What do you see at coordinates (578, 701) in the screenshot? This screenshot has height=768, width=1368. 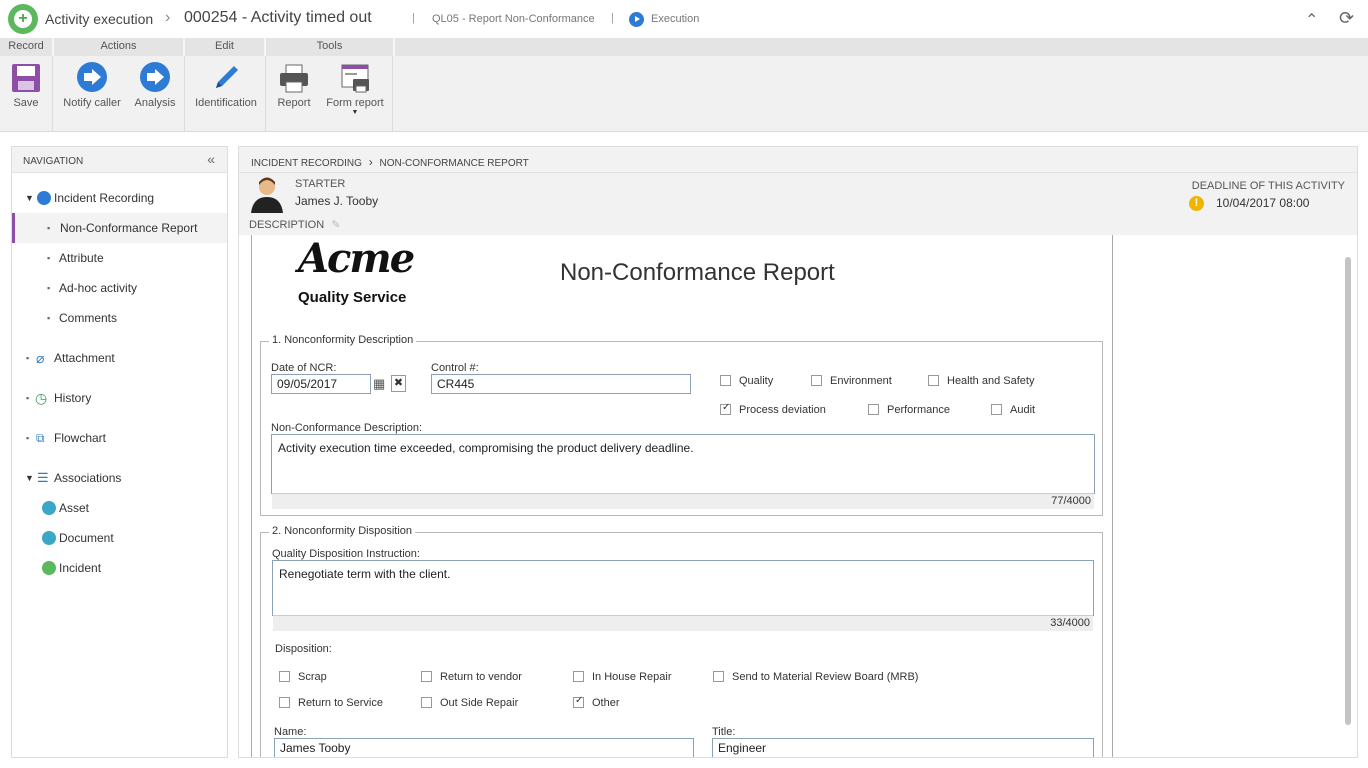 I see `other-checkbox` at bounding box center [578, 701].